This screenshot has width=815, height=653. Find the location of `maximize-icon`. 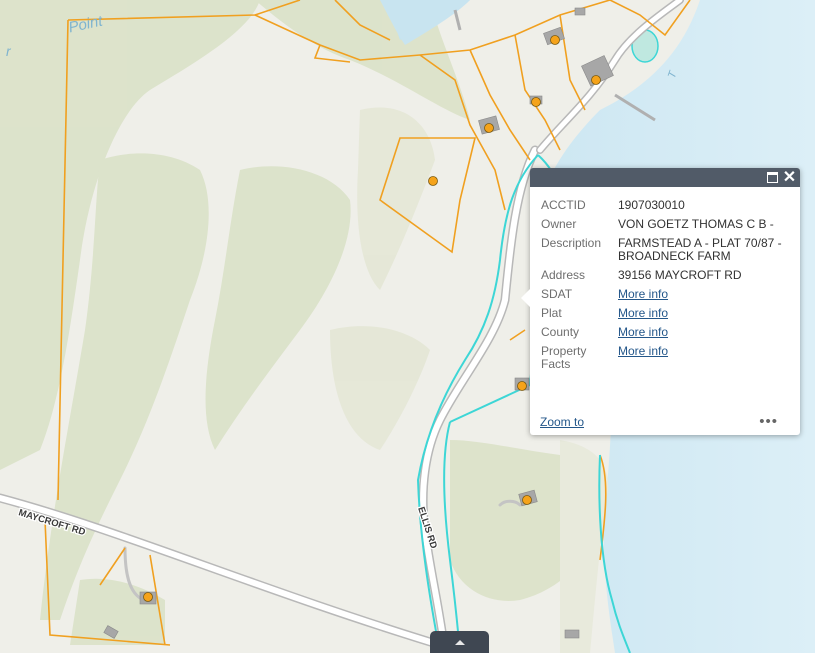

maximize-icon is located at coordinates (772, 177).